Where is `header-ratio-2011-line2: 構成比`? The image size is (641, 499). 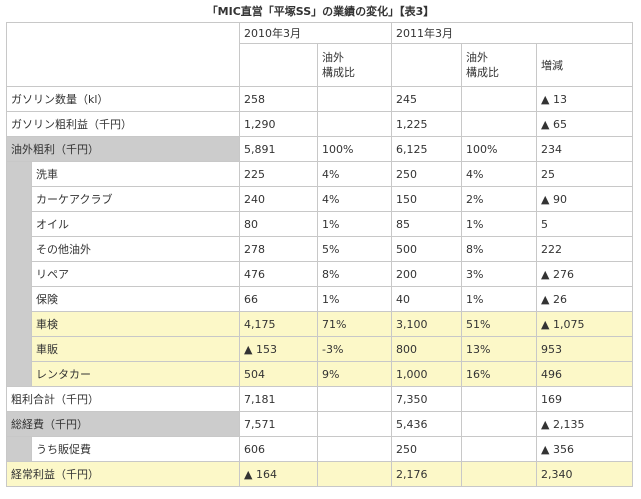 header-ratio-2011-line2: 構成比 is located at coordinates (482, 72).